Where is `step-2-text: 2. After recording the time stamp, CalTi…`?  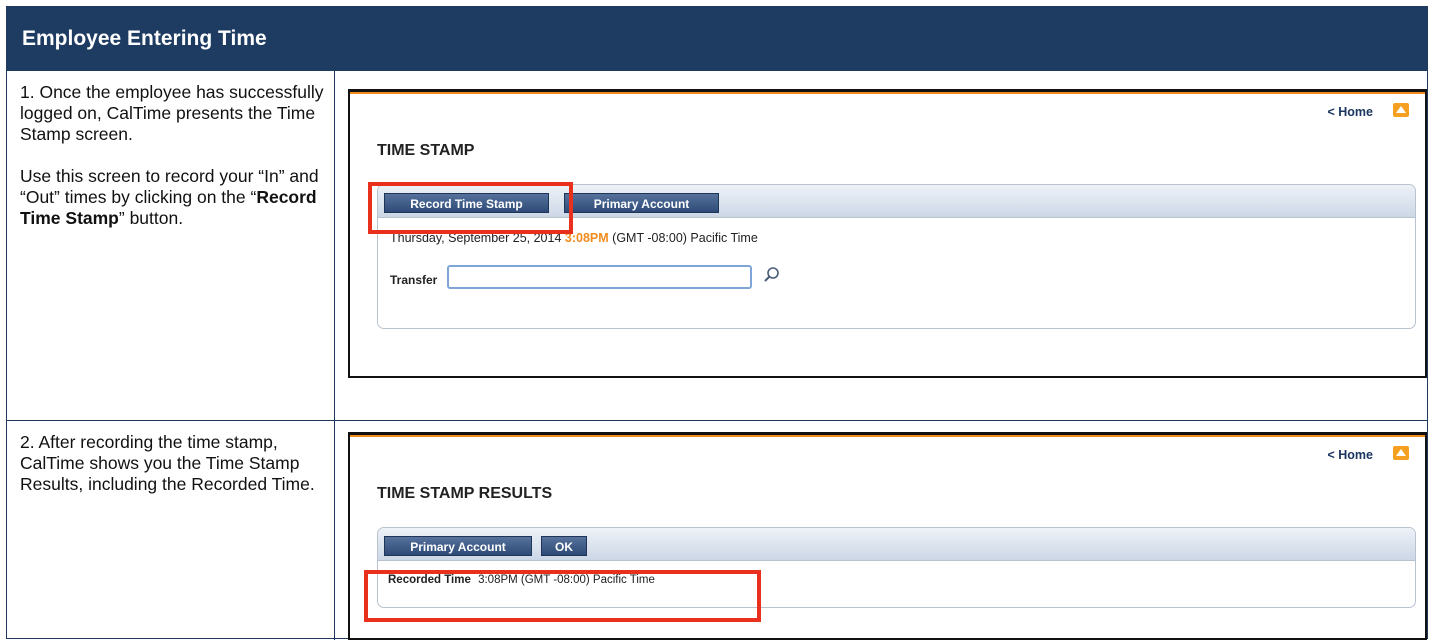
step-2-text: 2. After recording the time stamp, CalTi… is located at coordinates (172, 463).